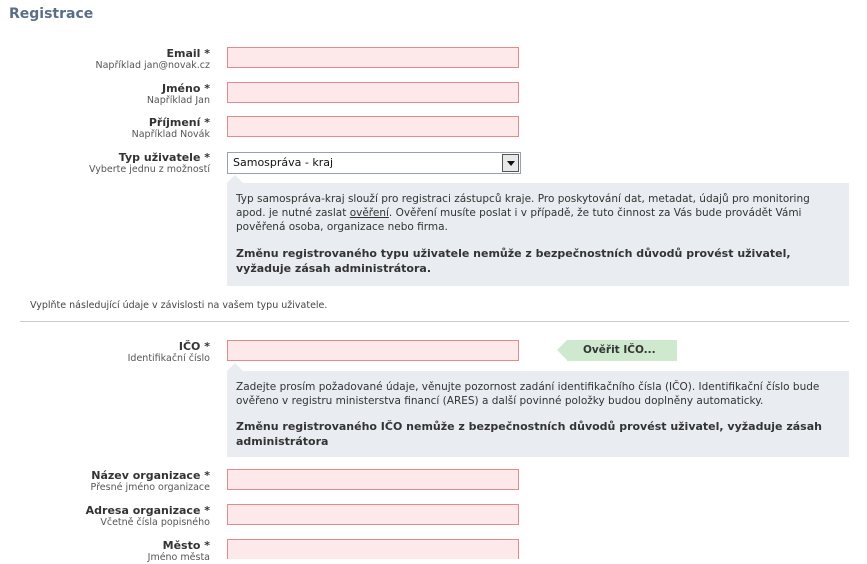 This screenshot has height=564, width=867. I want to click on user-type-select: Samospráva - kraj, so click(374, 163).